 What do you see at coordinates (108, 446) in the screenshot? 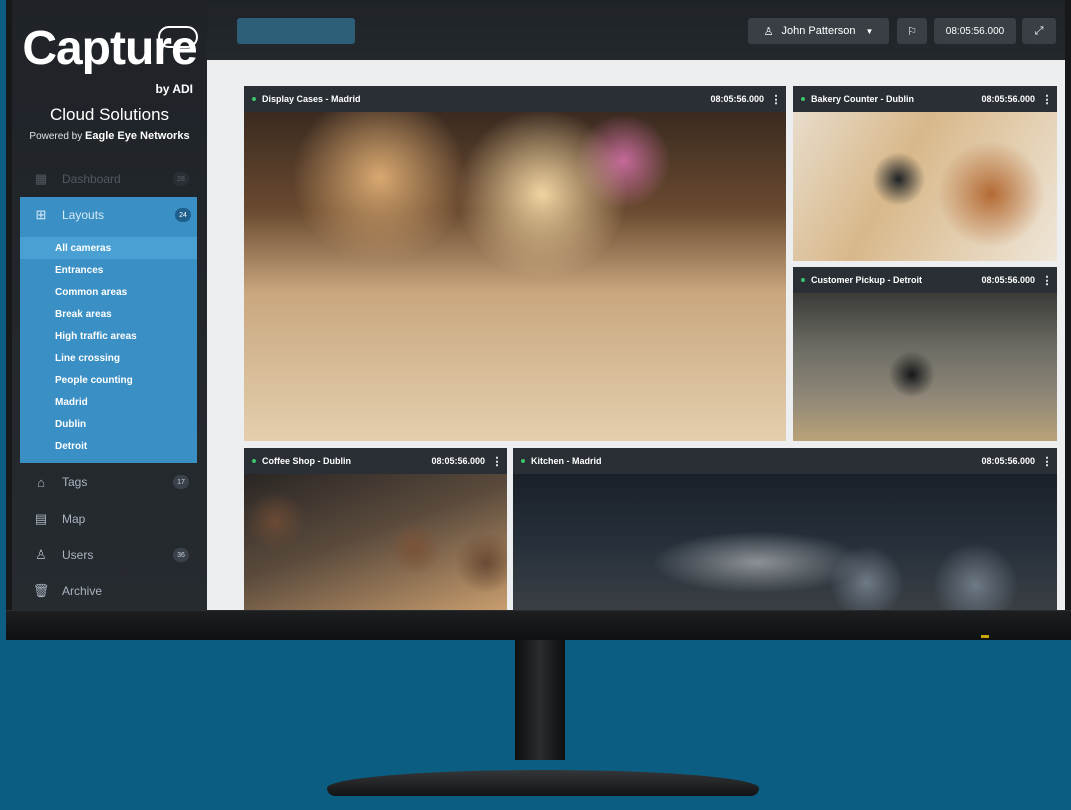
I see `layout-item-detroit: Detroit` at bounding box center [108, 446].